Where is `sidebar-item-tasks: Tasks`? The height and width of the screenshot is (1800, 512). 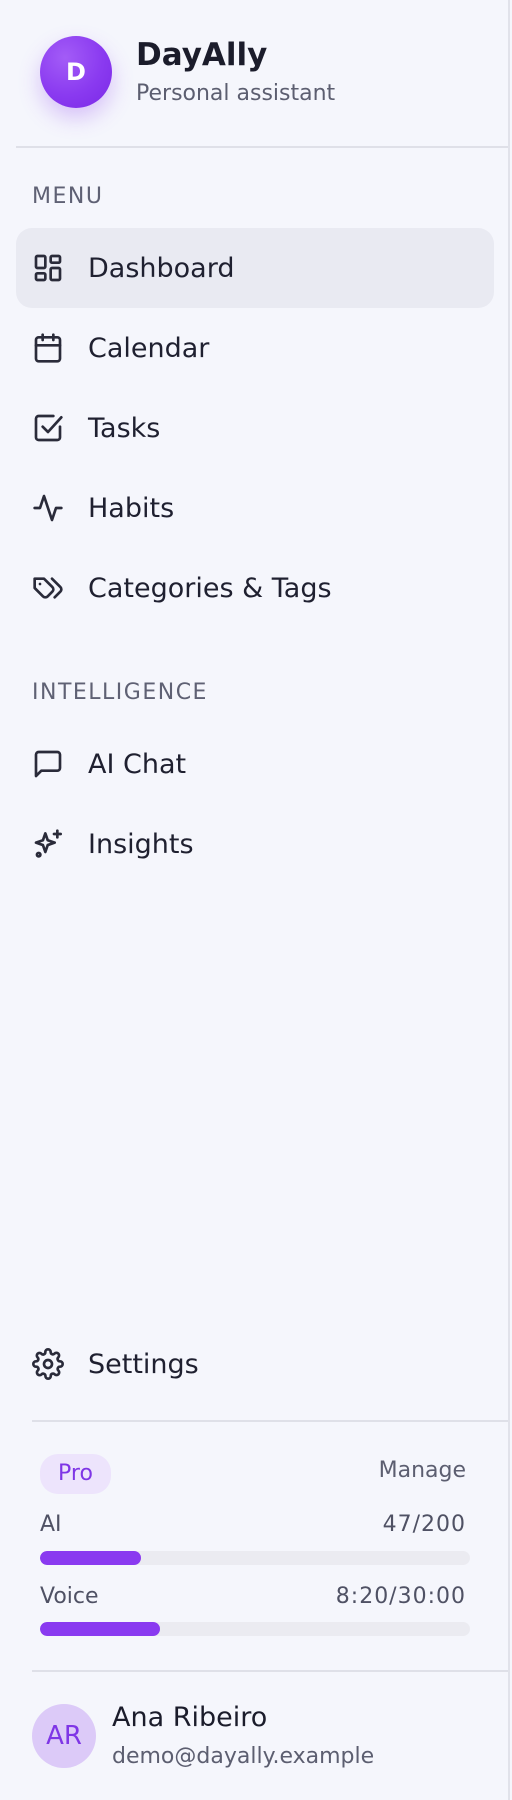
sidebar-item-tasks: Tasks is located at coordinates (255, 428).